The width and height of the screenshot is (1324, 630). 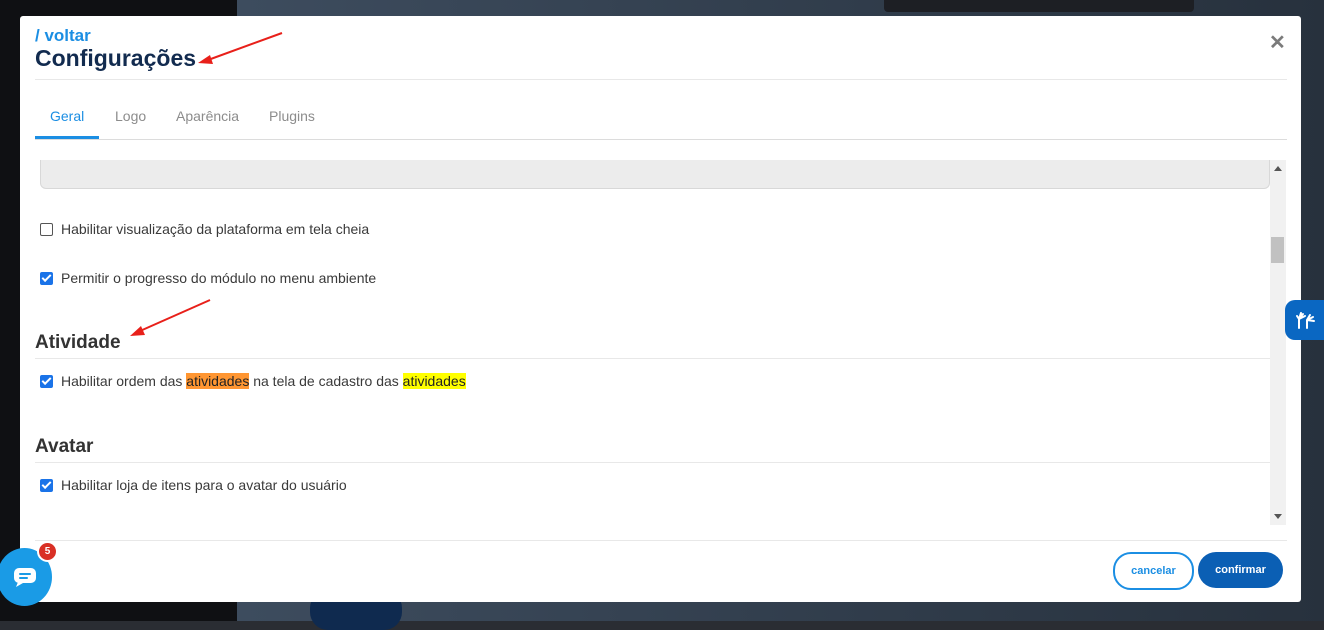 What do you see at coordinates (1240, 570) in the screenshot?
I see `confirm-button: confirmar` at bounding box center [1240, 570].